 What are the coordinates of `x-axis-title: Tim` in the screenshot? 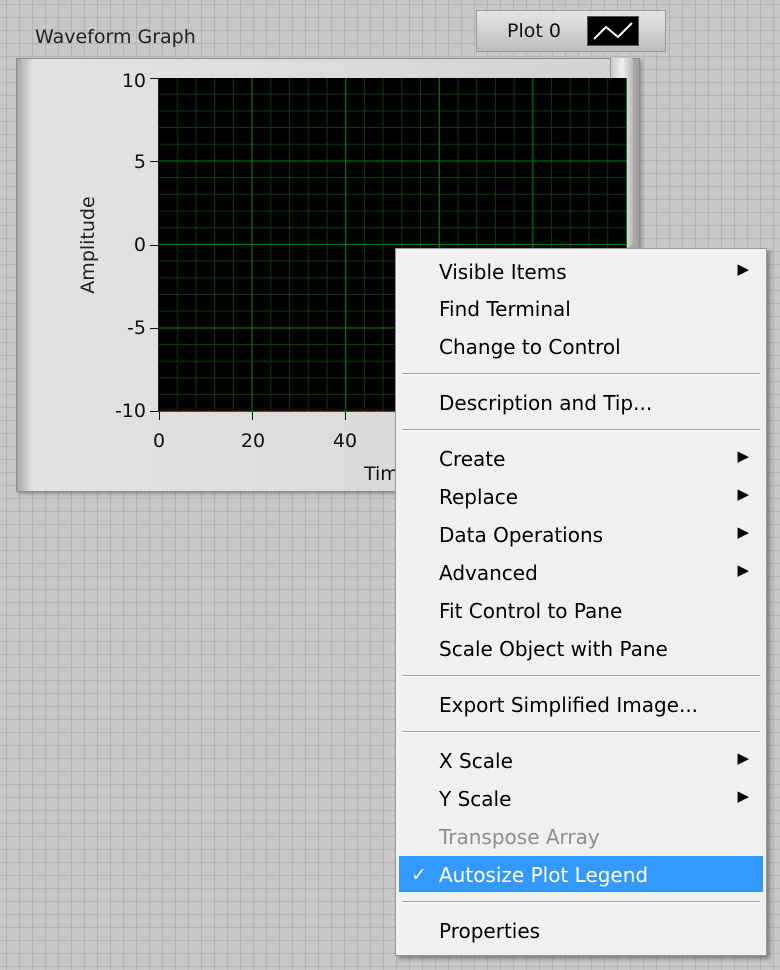 It's located at (381, 474).